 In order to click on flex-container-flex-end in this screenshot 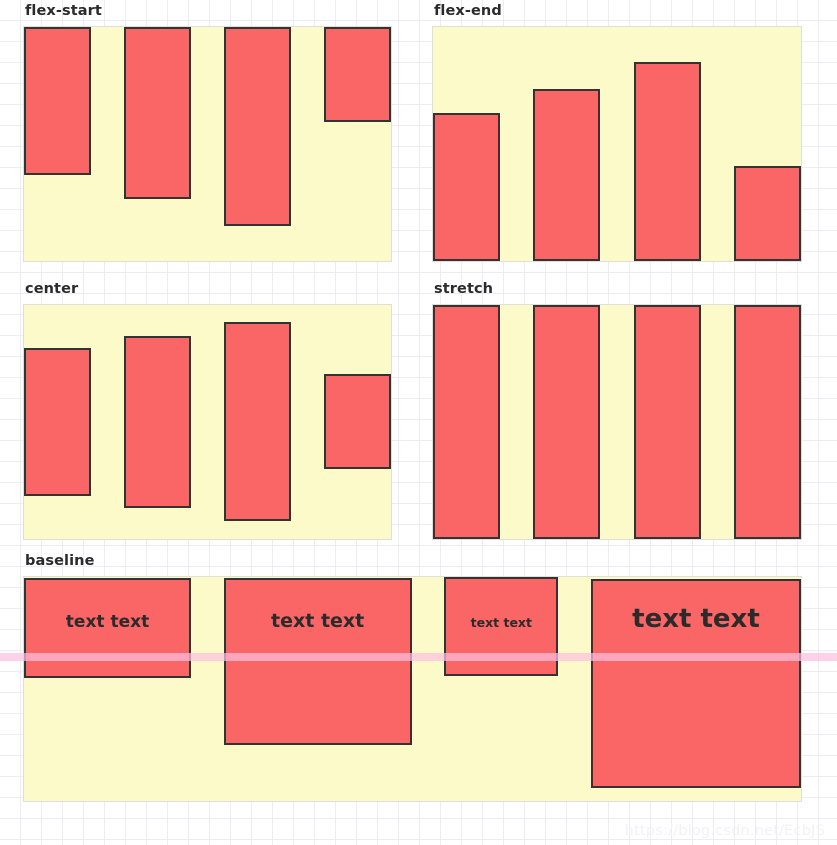, I will do `click(617, 143)`.